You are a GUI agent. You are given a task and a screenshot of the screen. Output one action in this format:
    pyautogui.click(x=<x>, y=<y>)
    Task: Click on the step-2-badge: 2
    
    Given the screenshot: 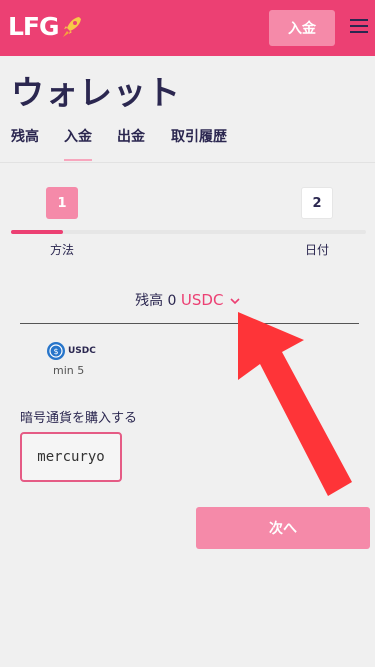 What is the action you would take?
    pyautogui.click(x=317, y=203)
    